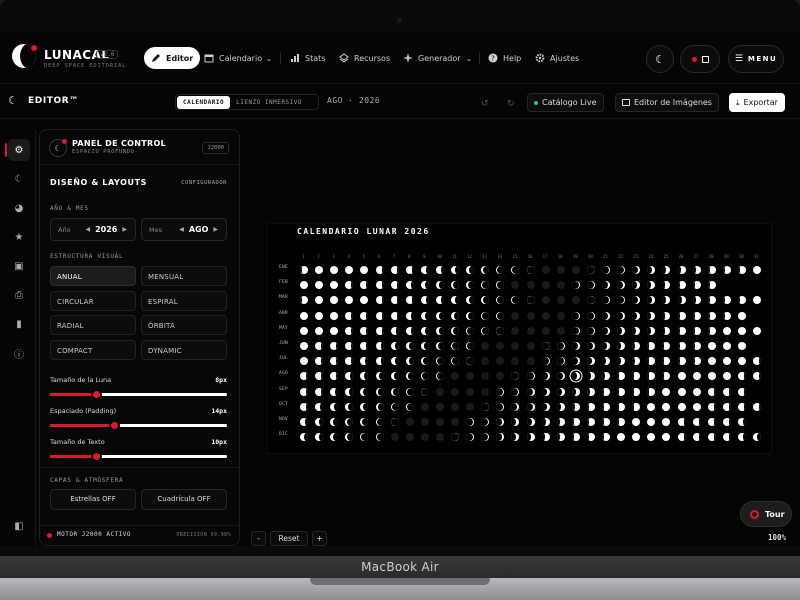 The image size is (800, 600). What do you see at coordinates (93, 229) in the screenshot?
I see `year-stepper: Año ◀ 2026 ▶` at bounding box center [93, 229].